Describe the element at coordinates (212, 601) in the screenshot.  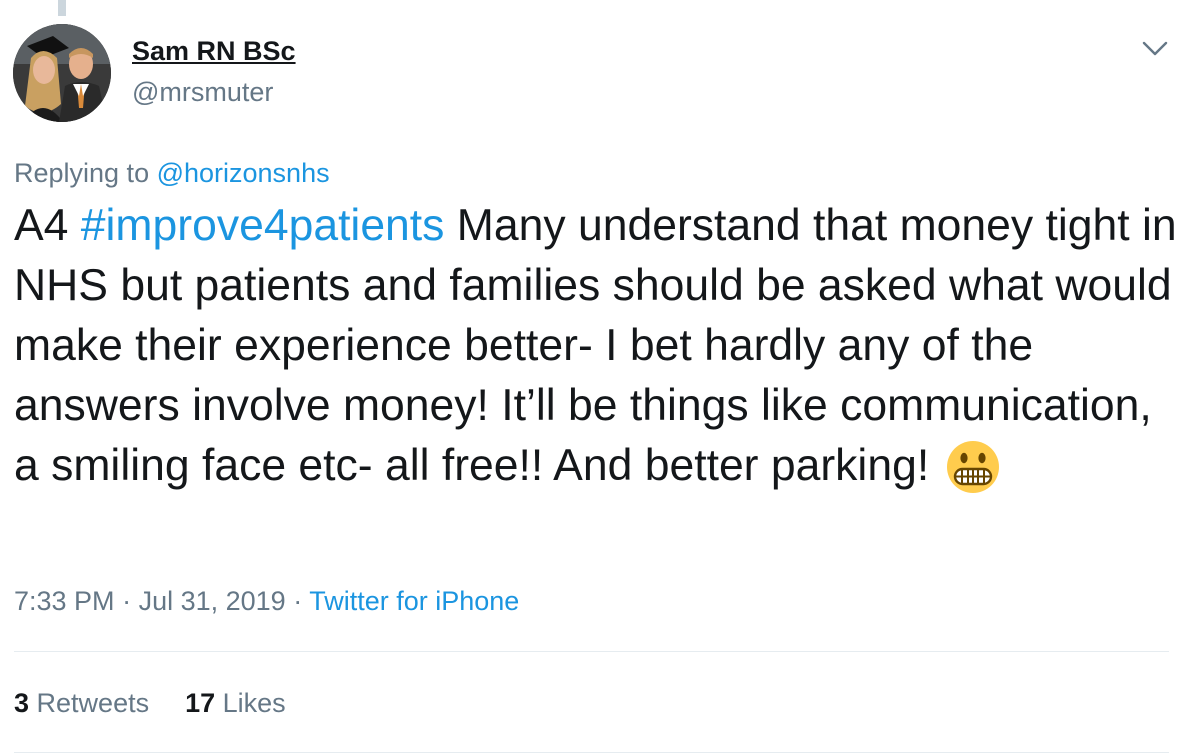
I see `tweet-date: Jul 31, 2019` at that location.